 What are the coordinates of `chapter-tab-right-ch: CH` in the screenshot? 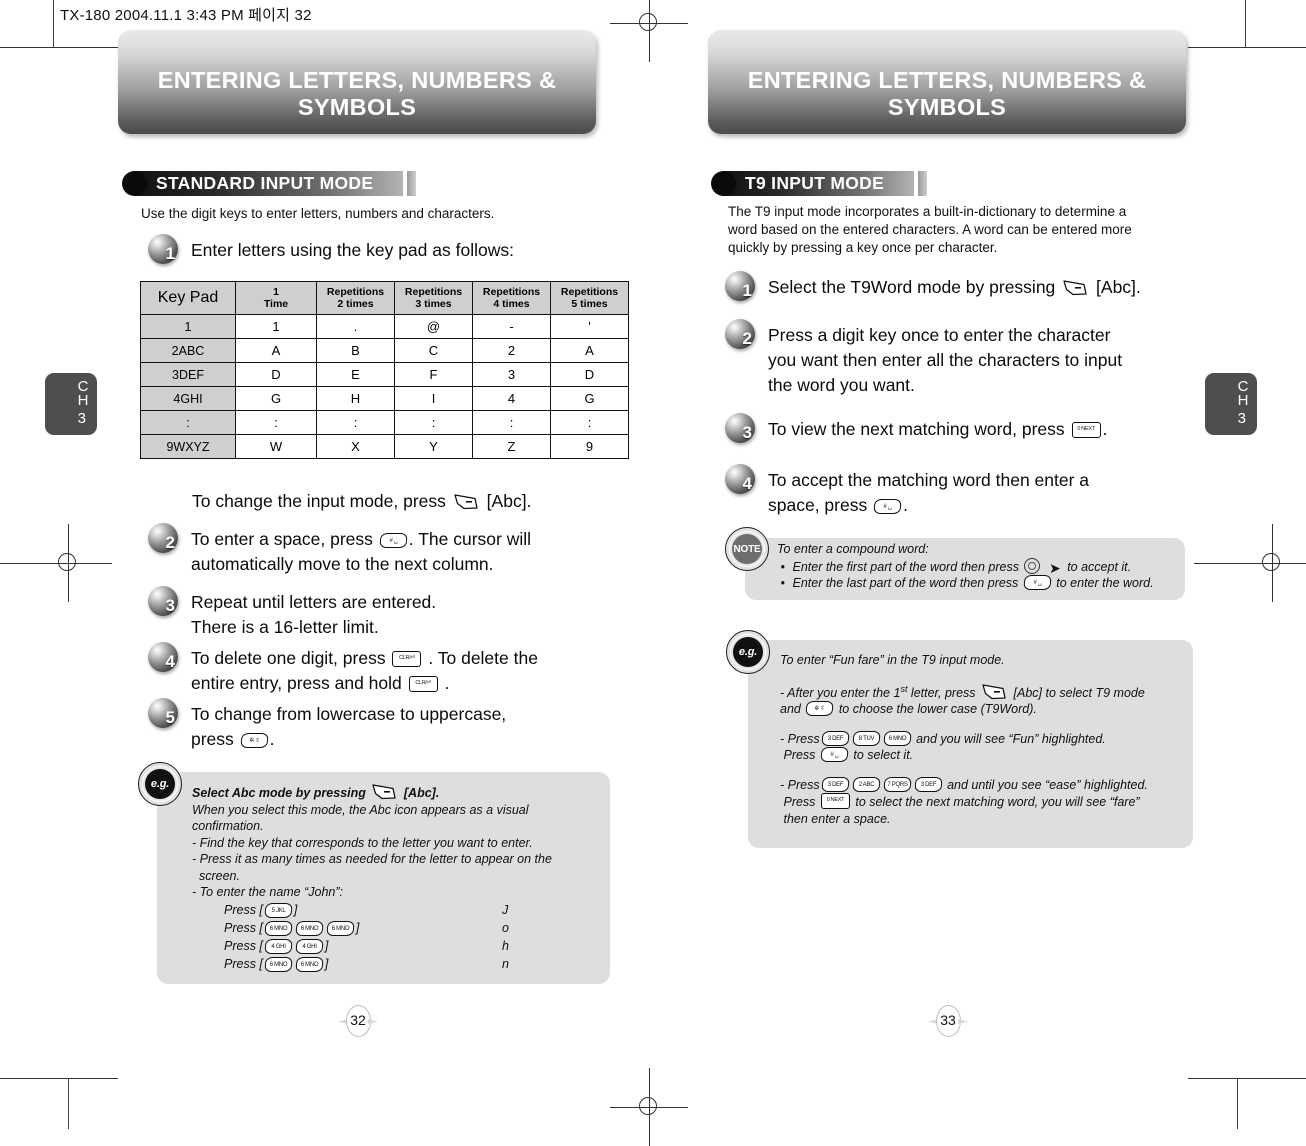 It's located at (1243, 393).